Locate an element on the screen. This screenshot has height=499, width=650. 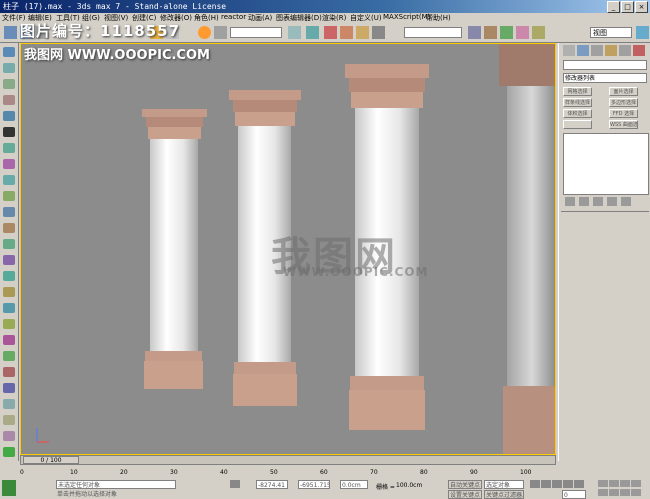
menu-animation: 动画(A) is located at coordinates (260, 18).